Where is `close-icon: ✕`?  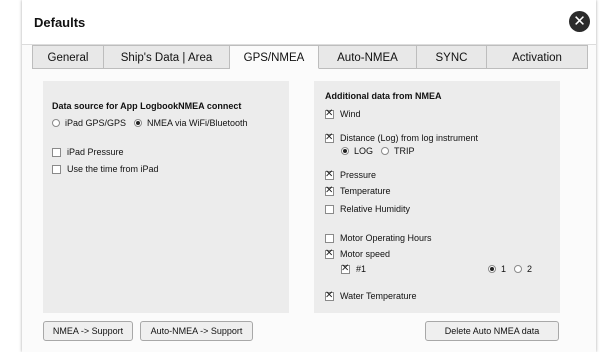 close-icon: ✕ is located at coordinates (579, 21).